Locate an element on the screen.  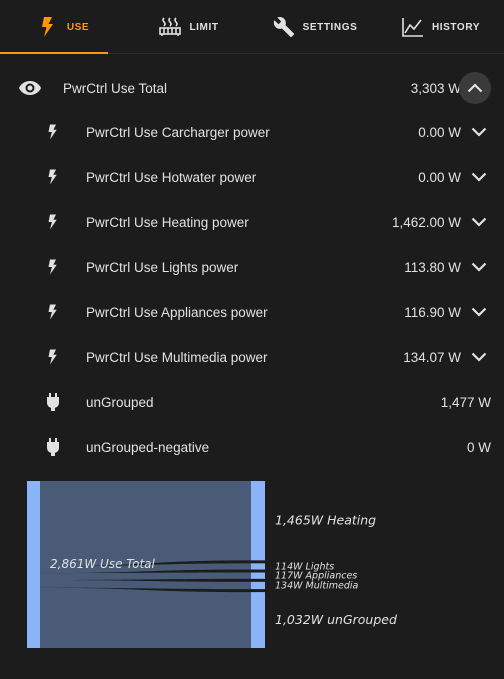
wrench-icon is located at coordinates (284, 27).